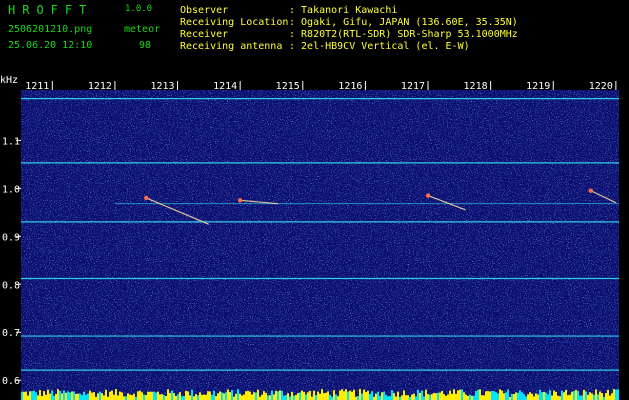 The width and height of the screenshot is (629, 400). I want to click on meteor-echo-head, so click(146, 198).